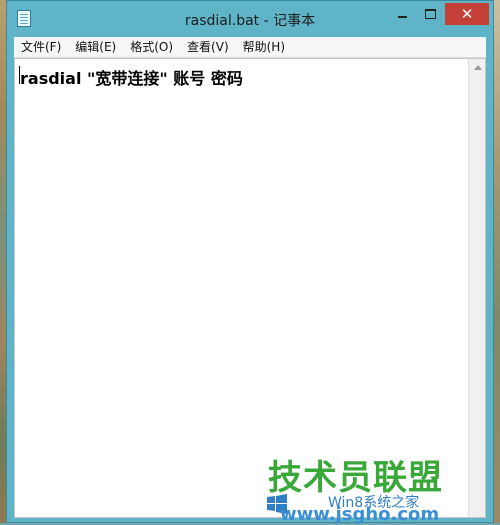  What do you see at coordinates (402, 14) in the screenshot?
I see `minimize-button` at bounding box center [402, 14].